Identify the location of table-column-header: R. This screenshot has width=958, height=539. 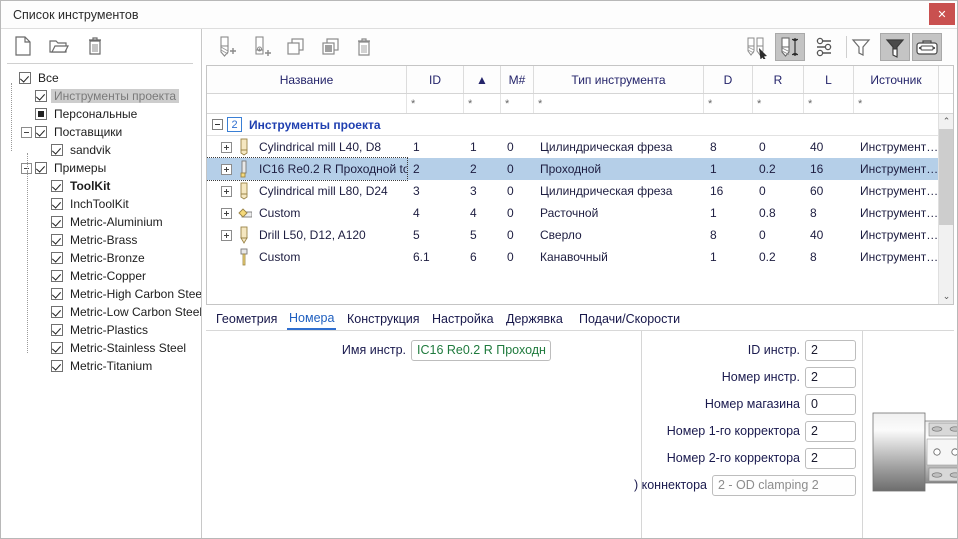
(778, 79).